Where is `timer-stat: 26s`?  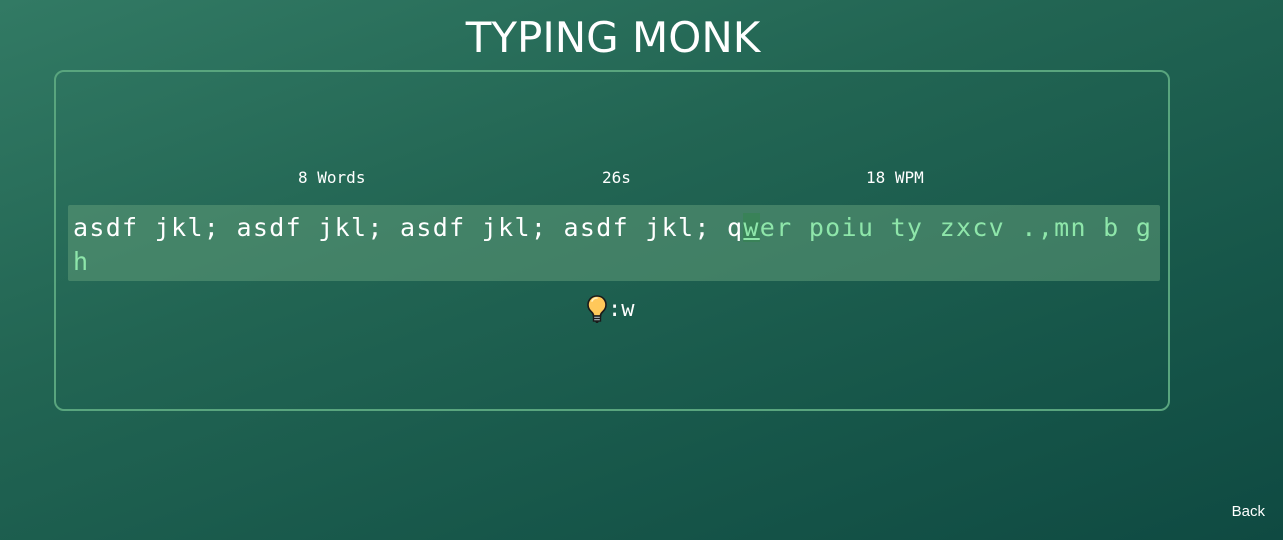
timer-stat: 26s is located at coordinates (616, 178).